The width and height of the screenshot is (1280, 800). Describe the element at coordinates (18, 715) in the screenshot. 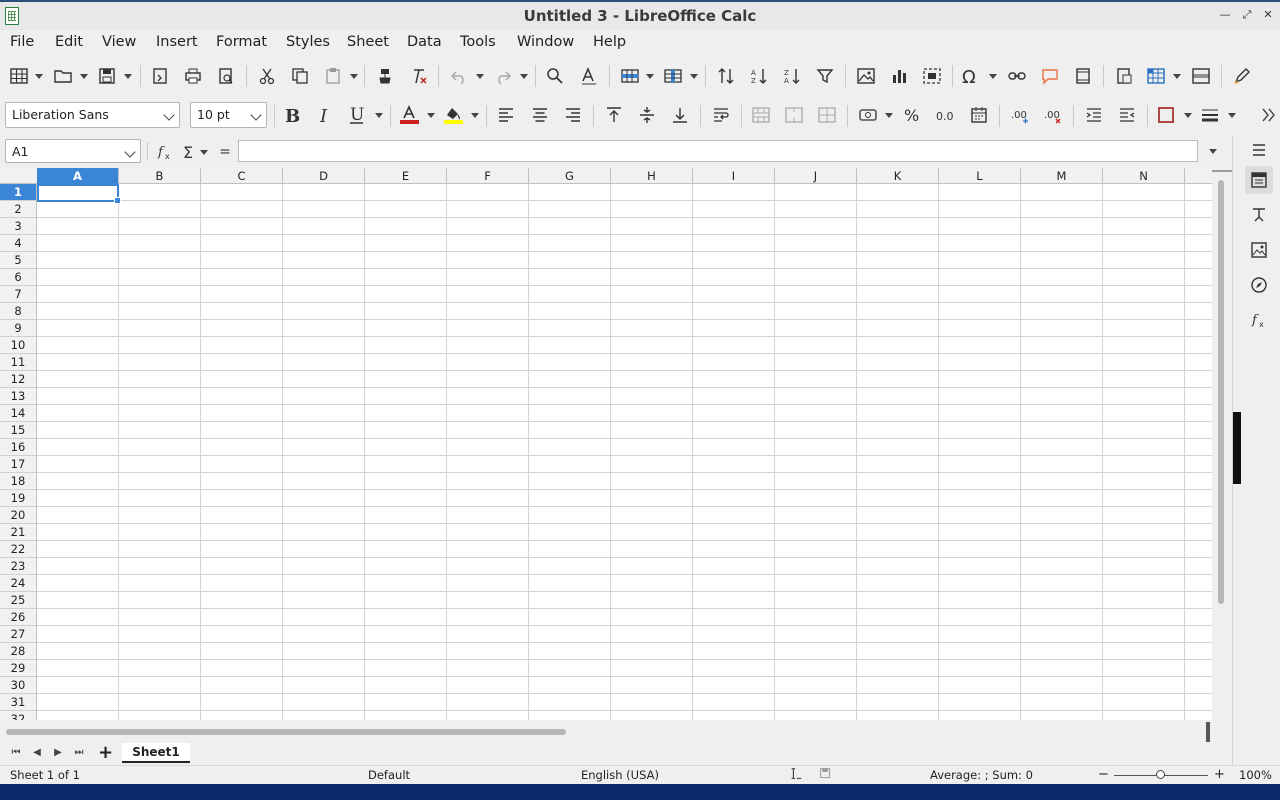

I see `row-header: 32` at that location.